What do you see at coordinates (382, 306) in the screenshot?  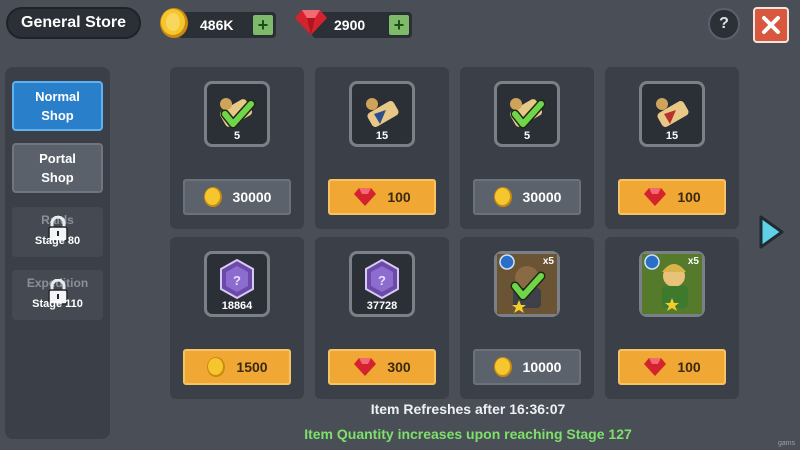 I see `item-quantity: 37728` at bounding box center [382, 306].